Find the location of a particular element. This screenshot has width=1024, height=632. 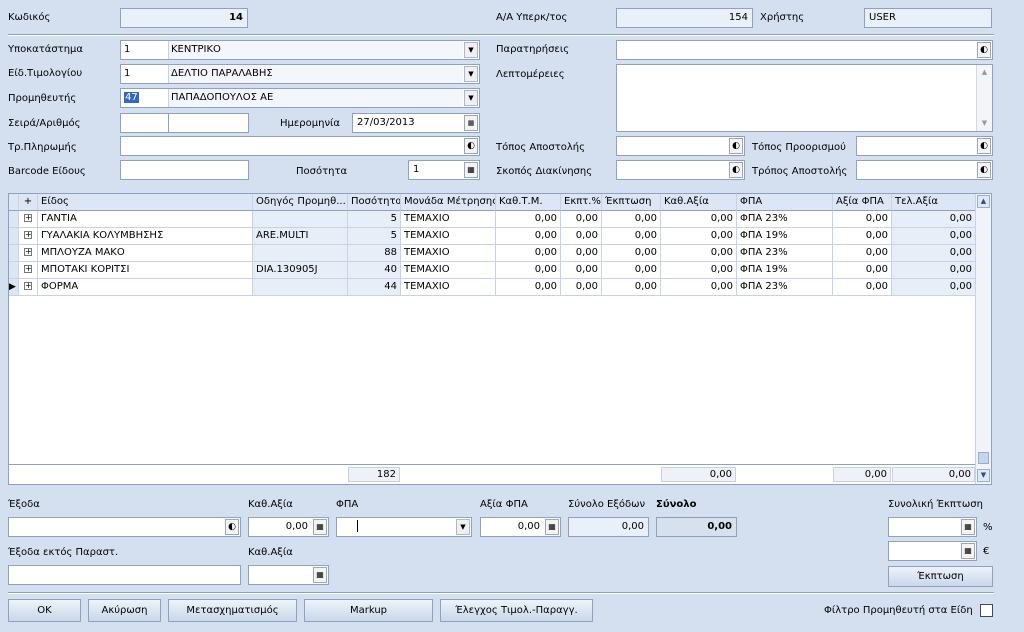

branch-select: 1 ΚΕΝΤΡΙΚΟ ▼ is located at coordinates (300, 50).